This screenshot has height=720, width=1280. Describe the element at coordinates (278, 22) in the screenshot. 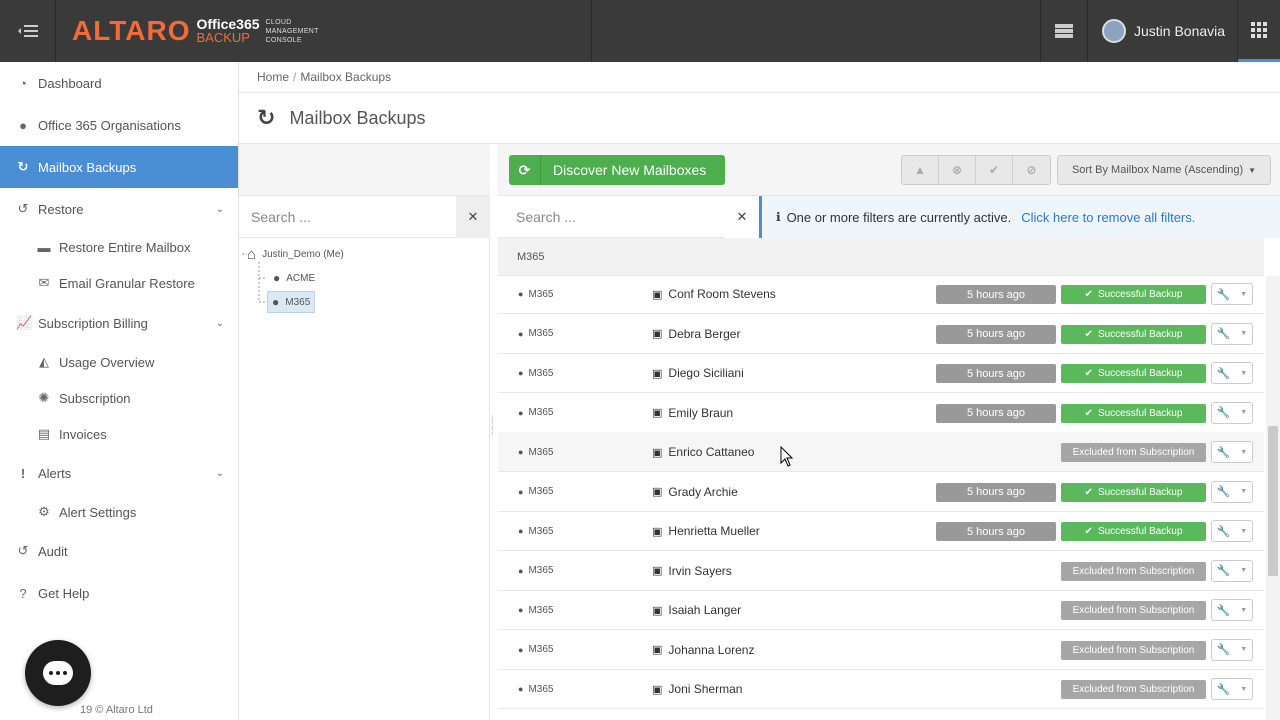

I see `logo-sub1: CLOUD` at that location.